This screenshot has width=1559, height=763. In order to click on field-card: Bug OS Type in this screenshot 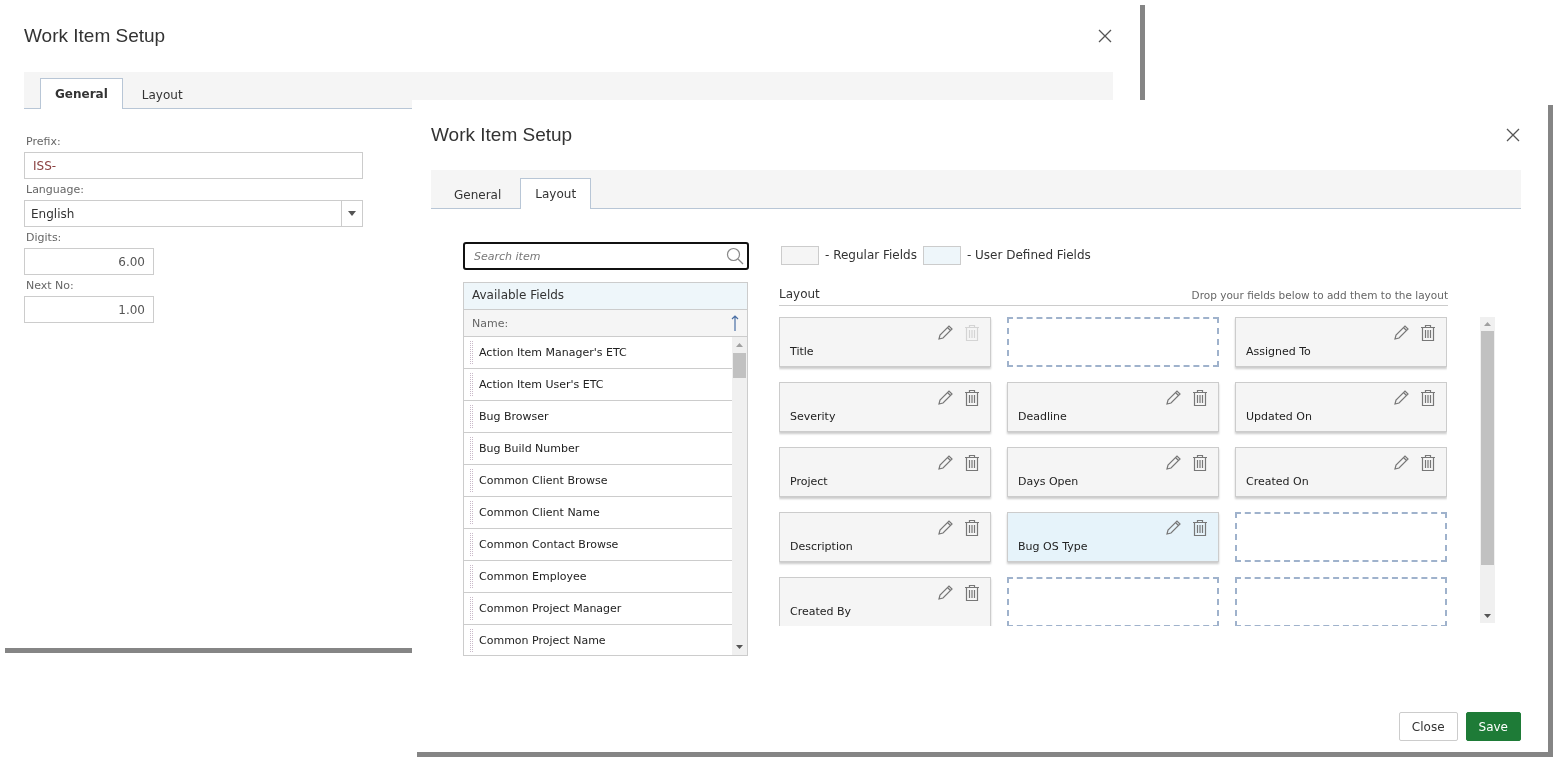, I will do `click(1113, 537)`.